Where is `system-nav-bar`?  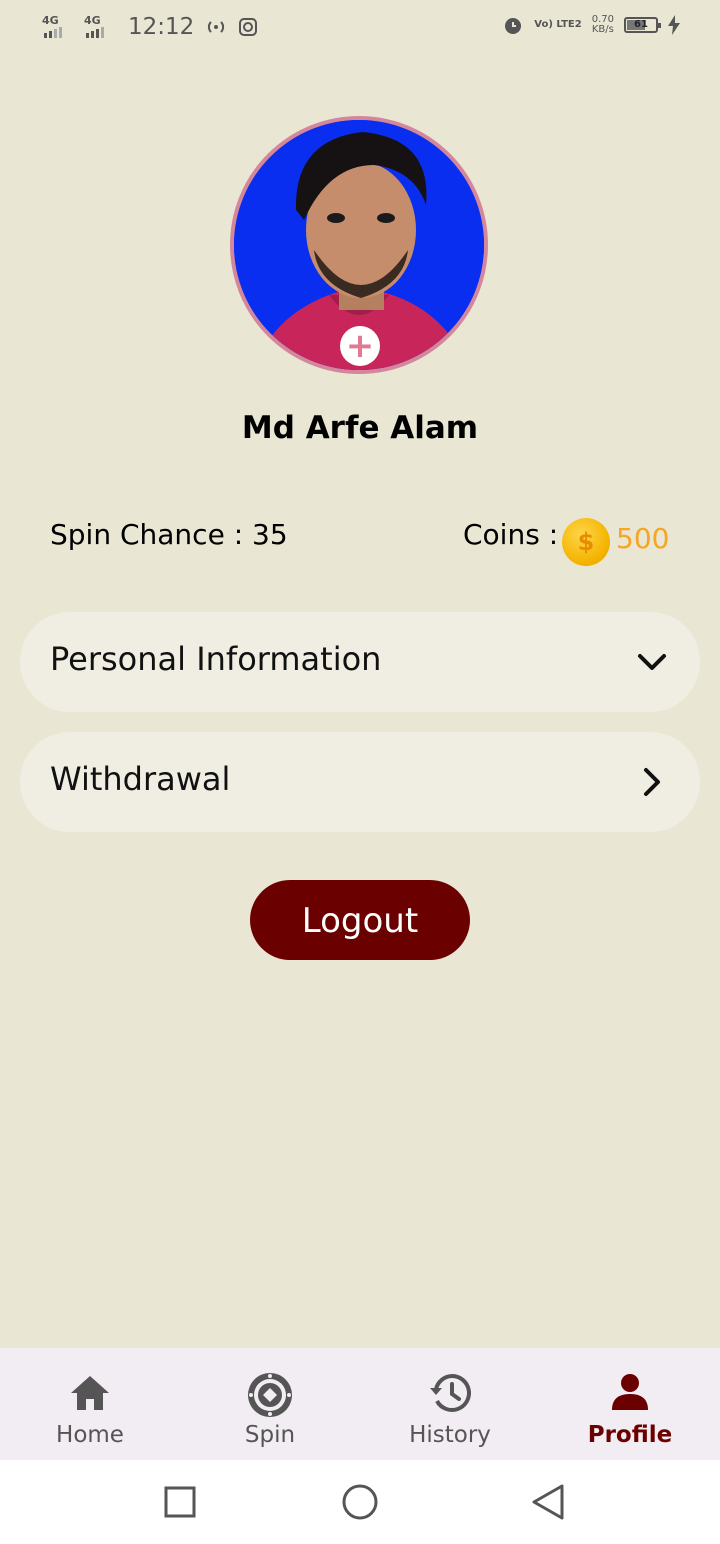 system-nav-bar is located at coordinates (360, 1502).